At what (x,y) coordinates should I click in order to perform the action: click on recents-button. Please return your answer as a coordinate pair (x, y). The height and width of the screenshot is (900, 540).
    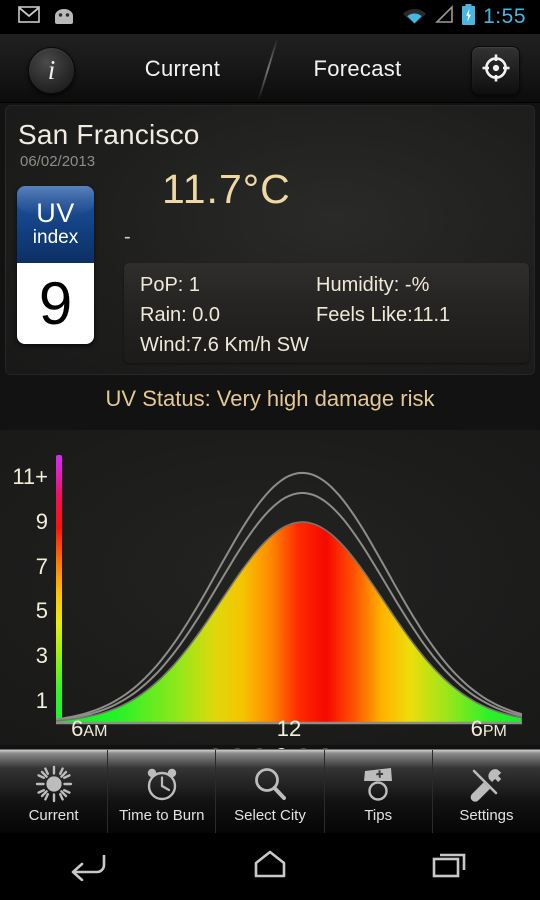
    Looking at the image, I should click on (450, 866).